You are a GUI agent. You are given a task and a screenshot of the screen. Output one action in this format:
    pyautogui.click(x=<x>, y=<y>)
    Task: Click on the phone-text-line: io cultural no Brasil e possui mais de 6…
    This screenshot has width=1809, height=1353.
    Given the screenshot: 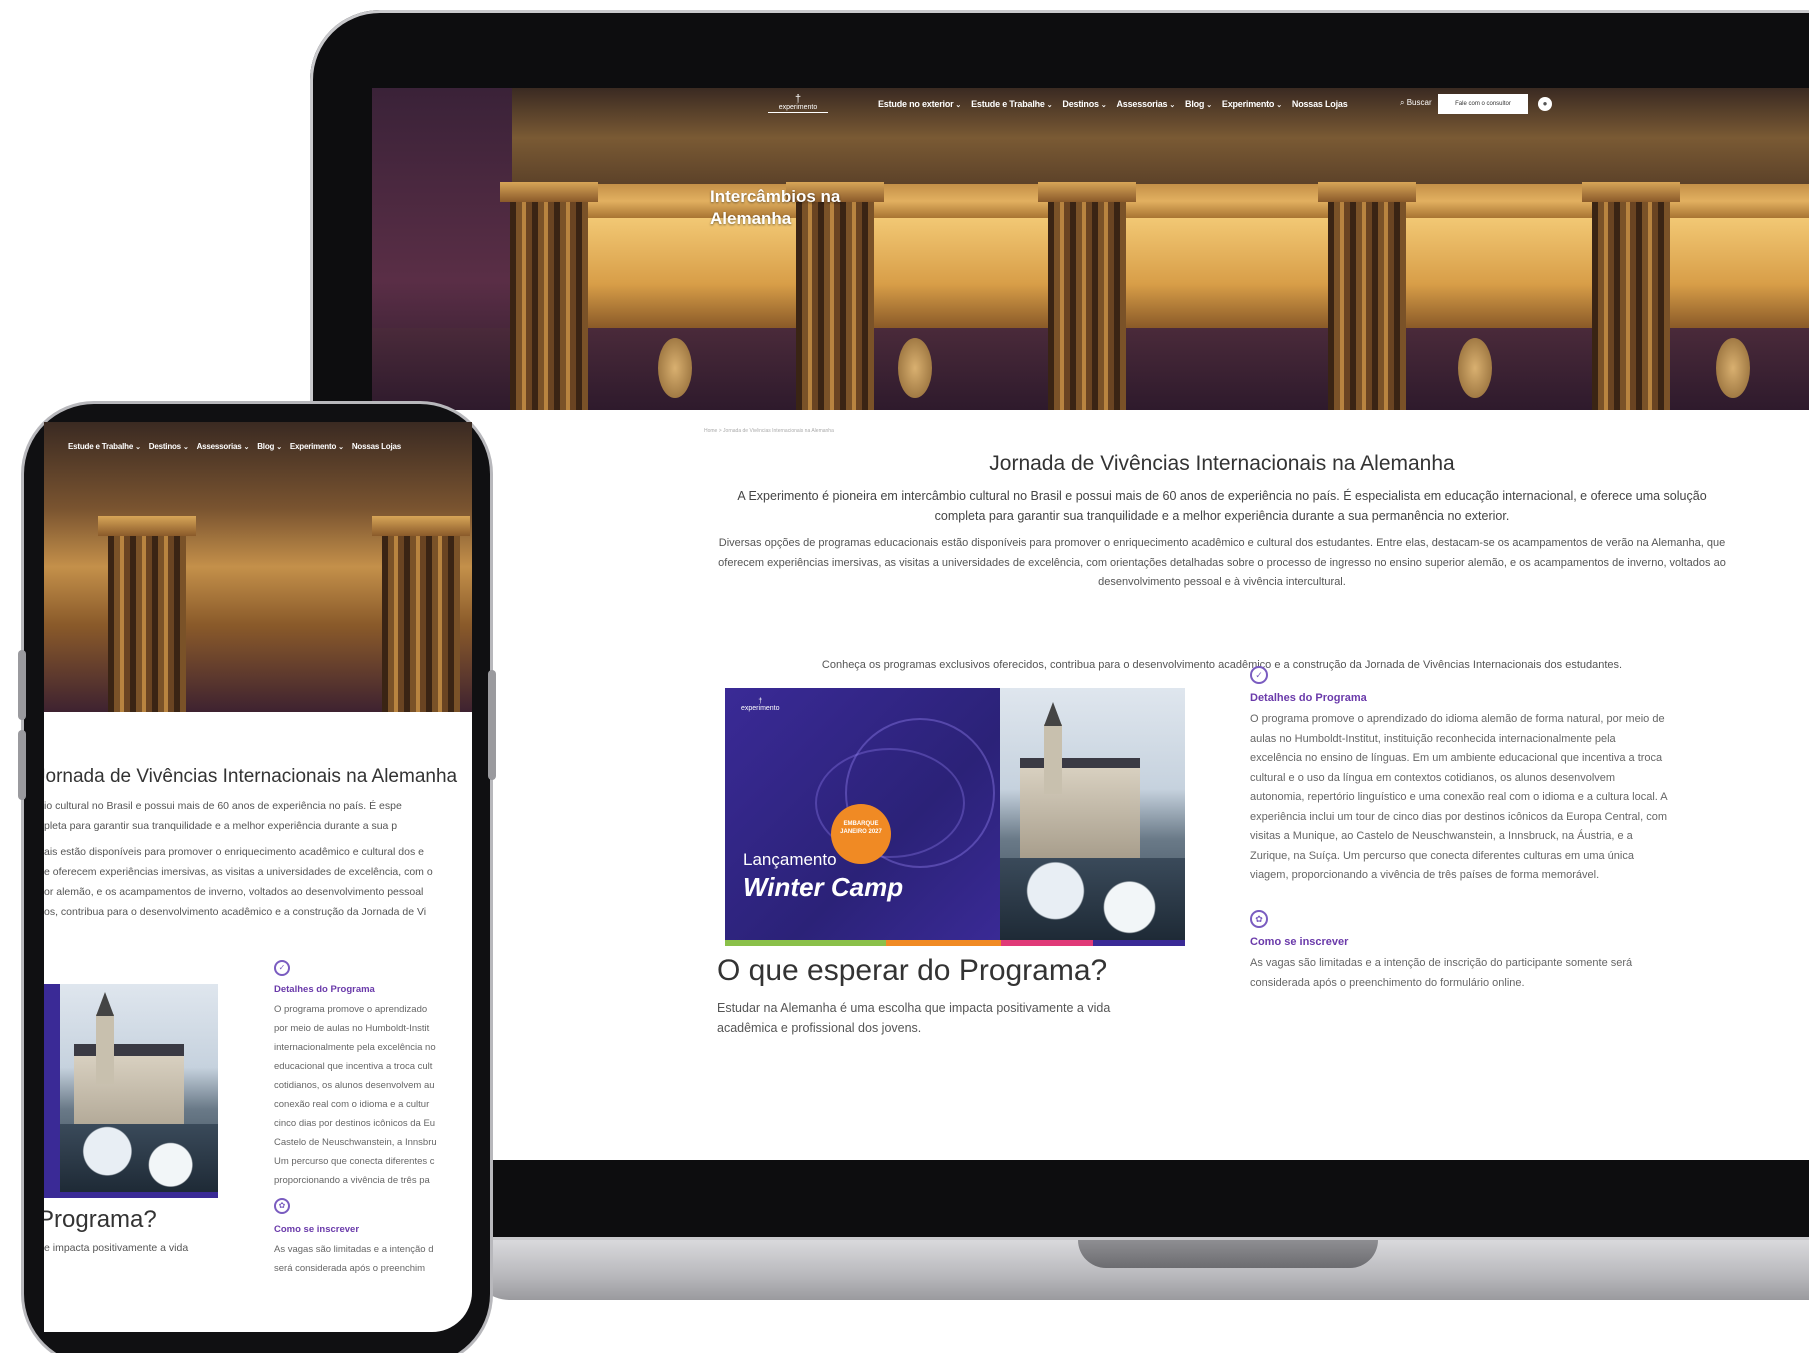 What is the action you would take?
    pyautogui.click(x=223, y=806)
    